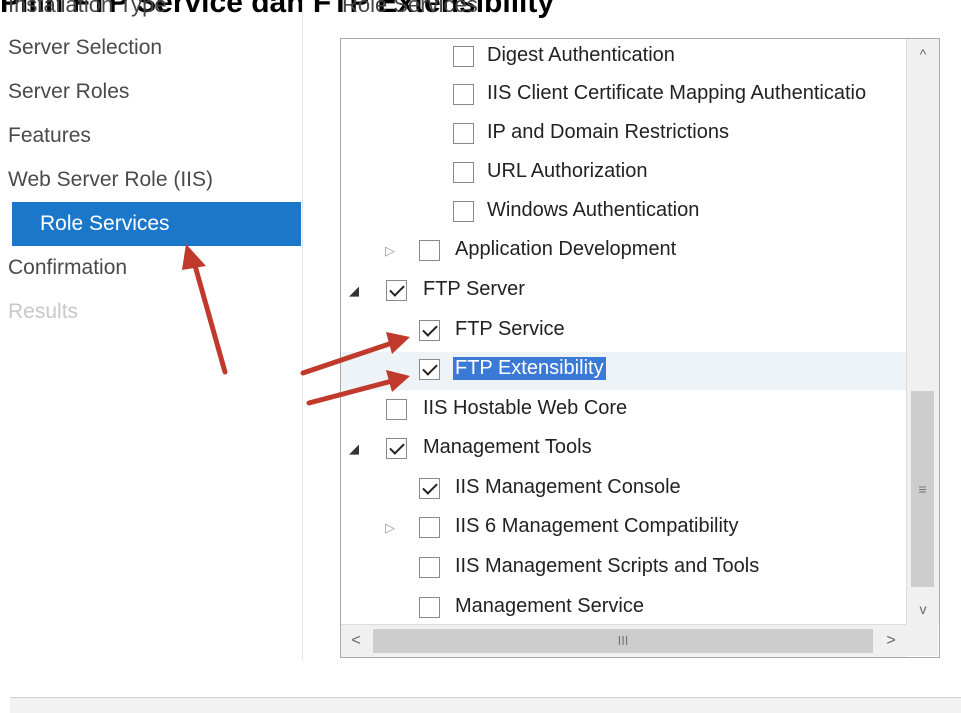 The image size is (961, 713). Describe the element at coordinates (623, 292) in the screenshot. I see `tree-row-ftp-server: ◢ FTP Server` at that location.